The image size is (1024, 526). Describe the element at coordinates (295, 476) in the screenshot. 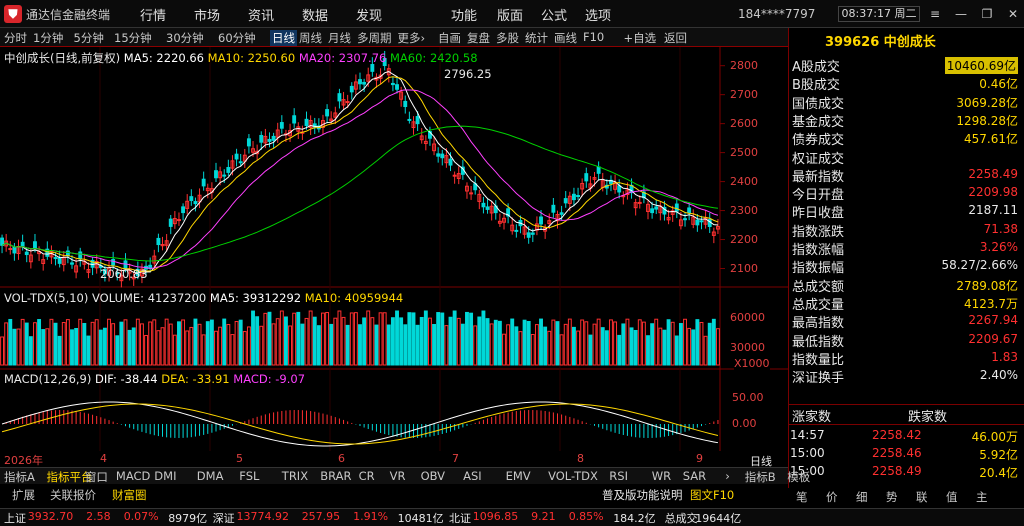

I see `indicator-tab-7: TRIX` at that location.